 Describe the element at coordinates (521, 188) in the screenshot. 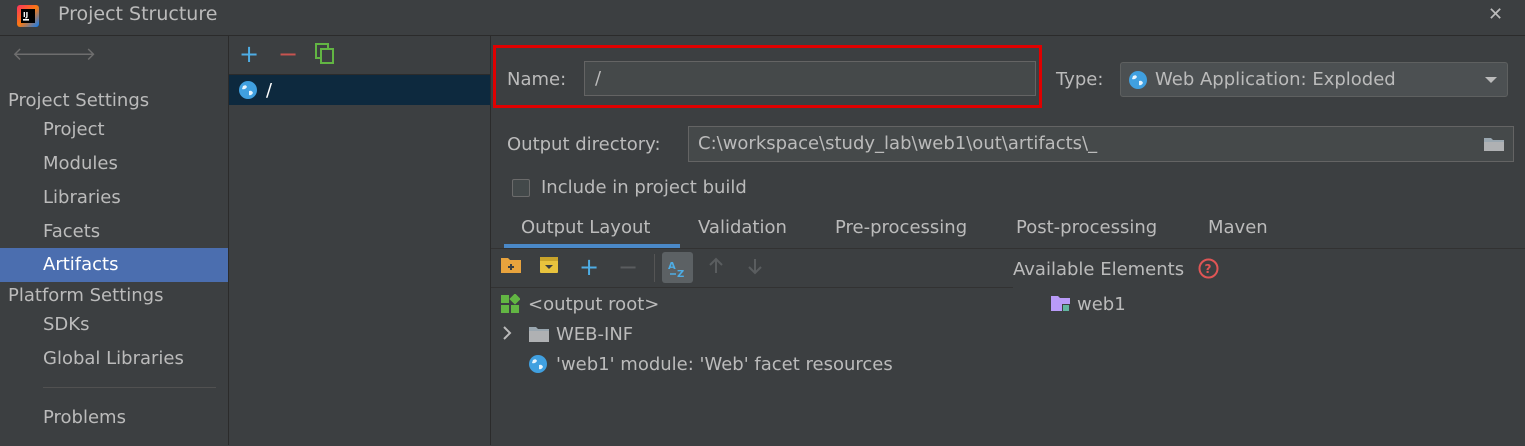

I see `include-in-build-checkbox` at that location.